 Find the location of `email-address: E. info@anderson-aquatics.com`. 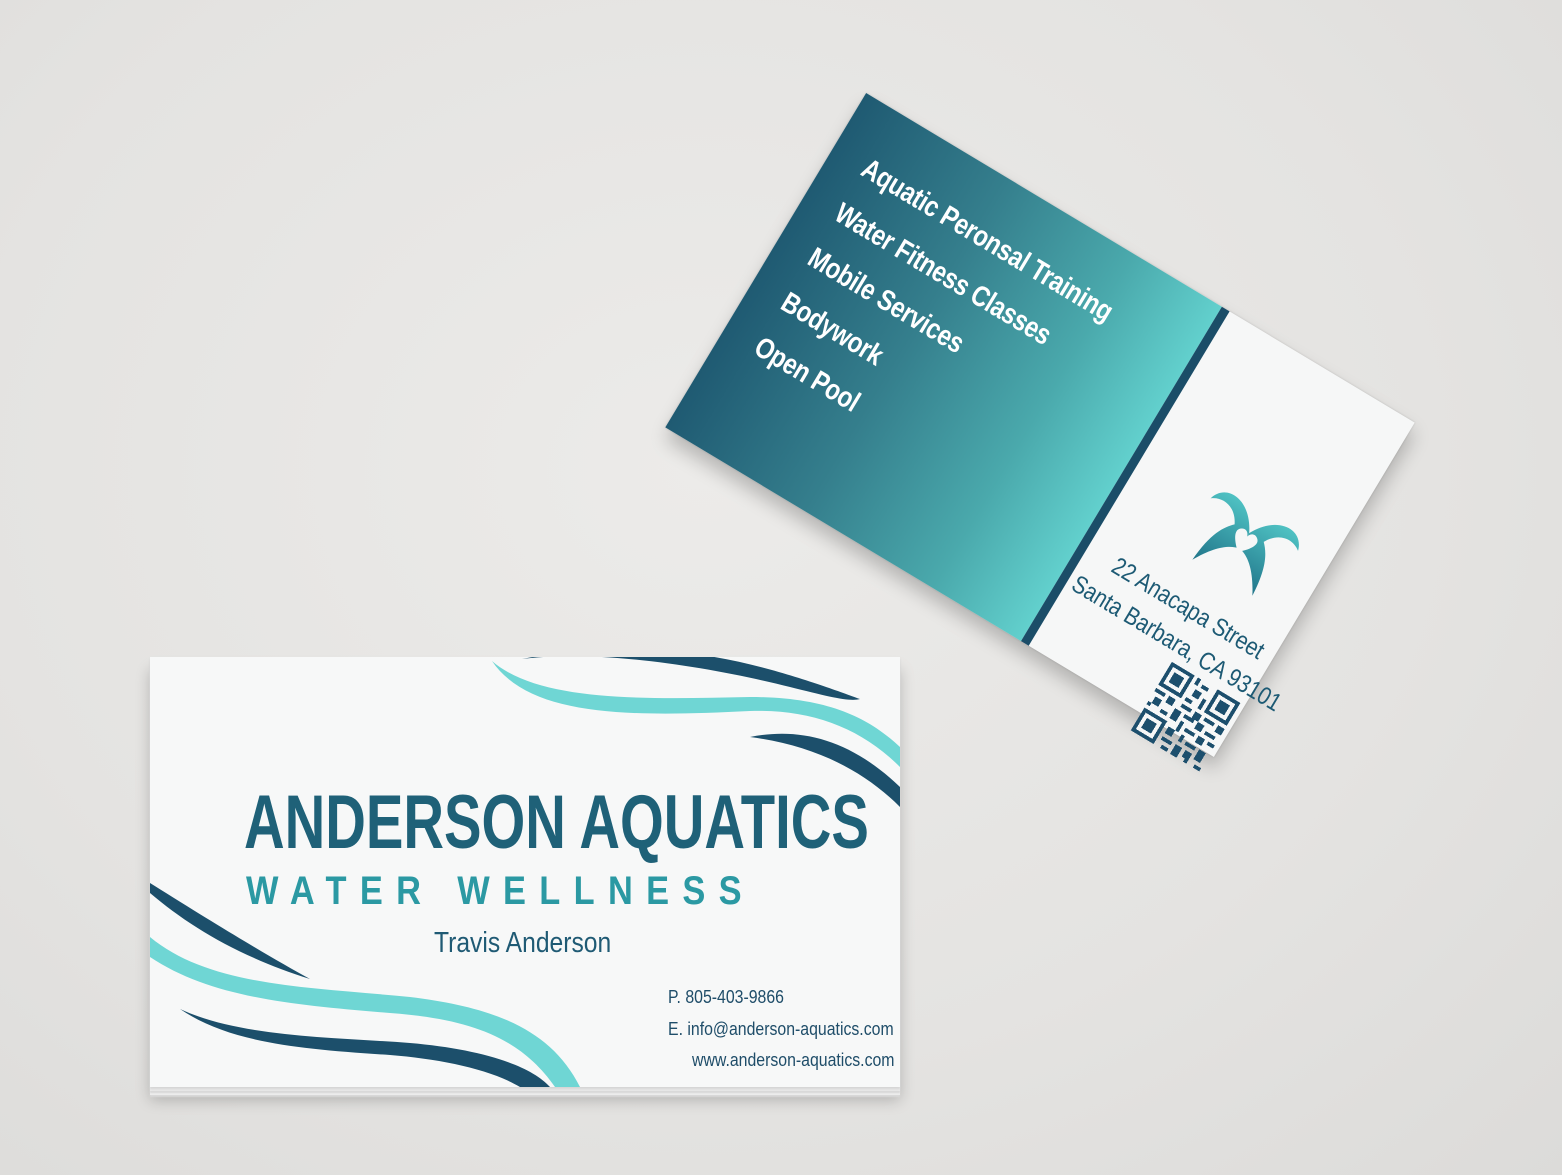

email-address: E. info@anderson-aquatics.com is located at coordinates (781, 1029).